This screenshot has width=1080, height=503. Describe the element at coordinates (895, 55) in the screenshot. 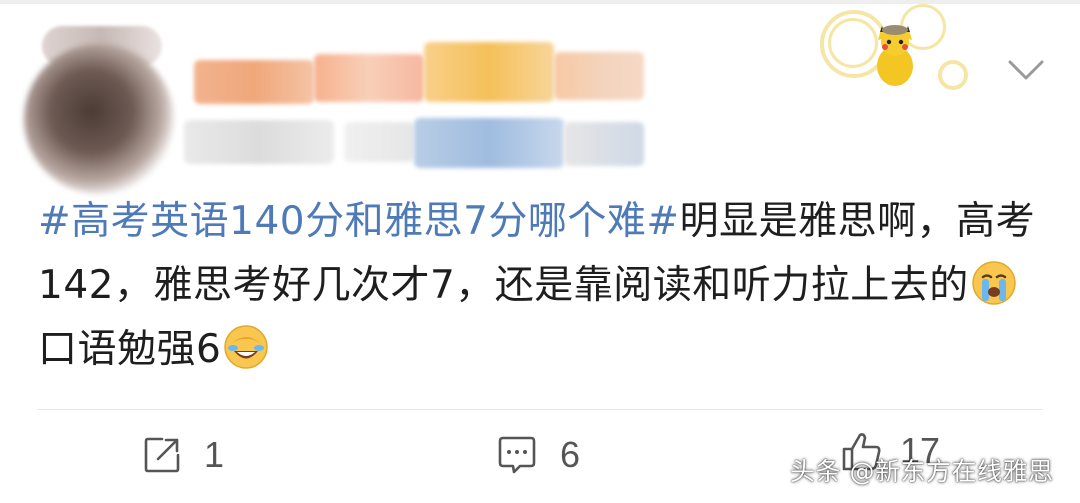

I see `pikachu-icon` at that location.